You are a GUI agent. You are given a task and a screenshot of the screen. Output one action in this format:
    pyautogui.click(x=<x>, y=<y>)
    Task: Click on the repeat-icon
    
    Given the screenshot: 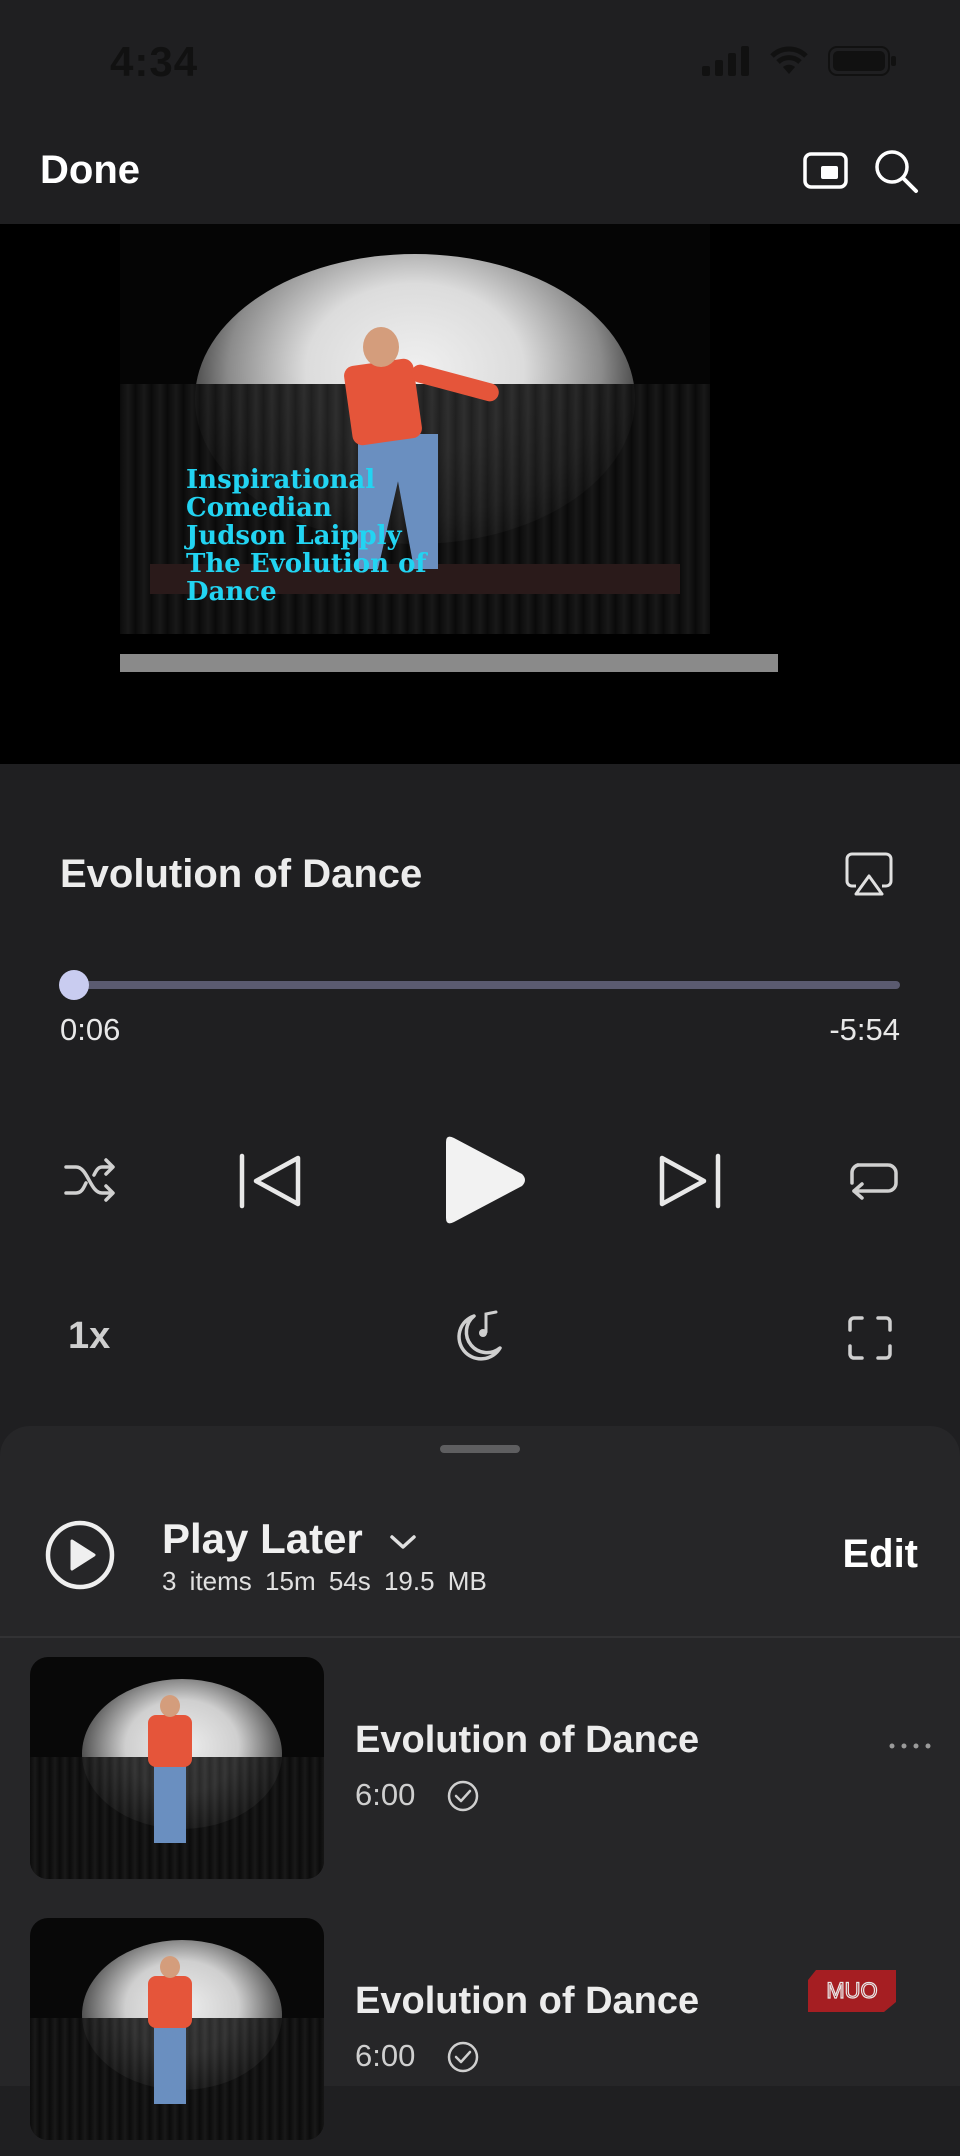 What is the action you would take?
    pyautogui.click(x=872, y=1180)
    